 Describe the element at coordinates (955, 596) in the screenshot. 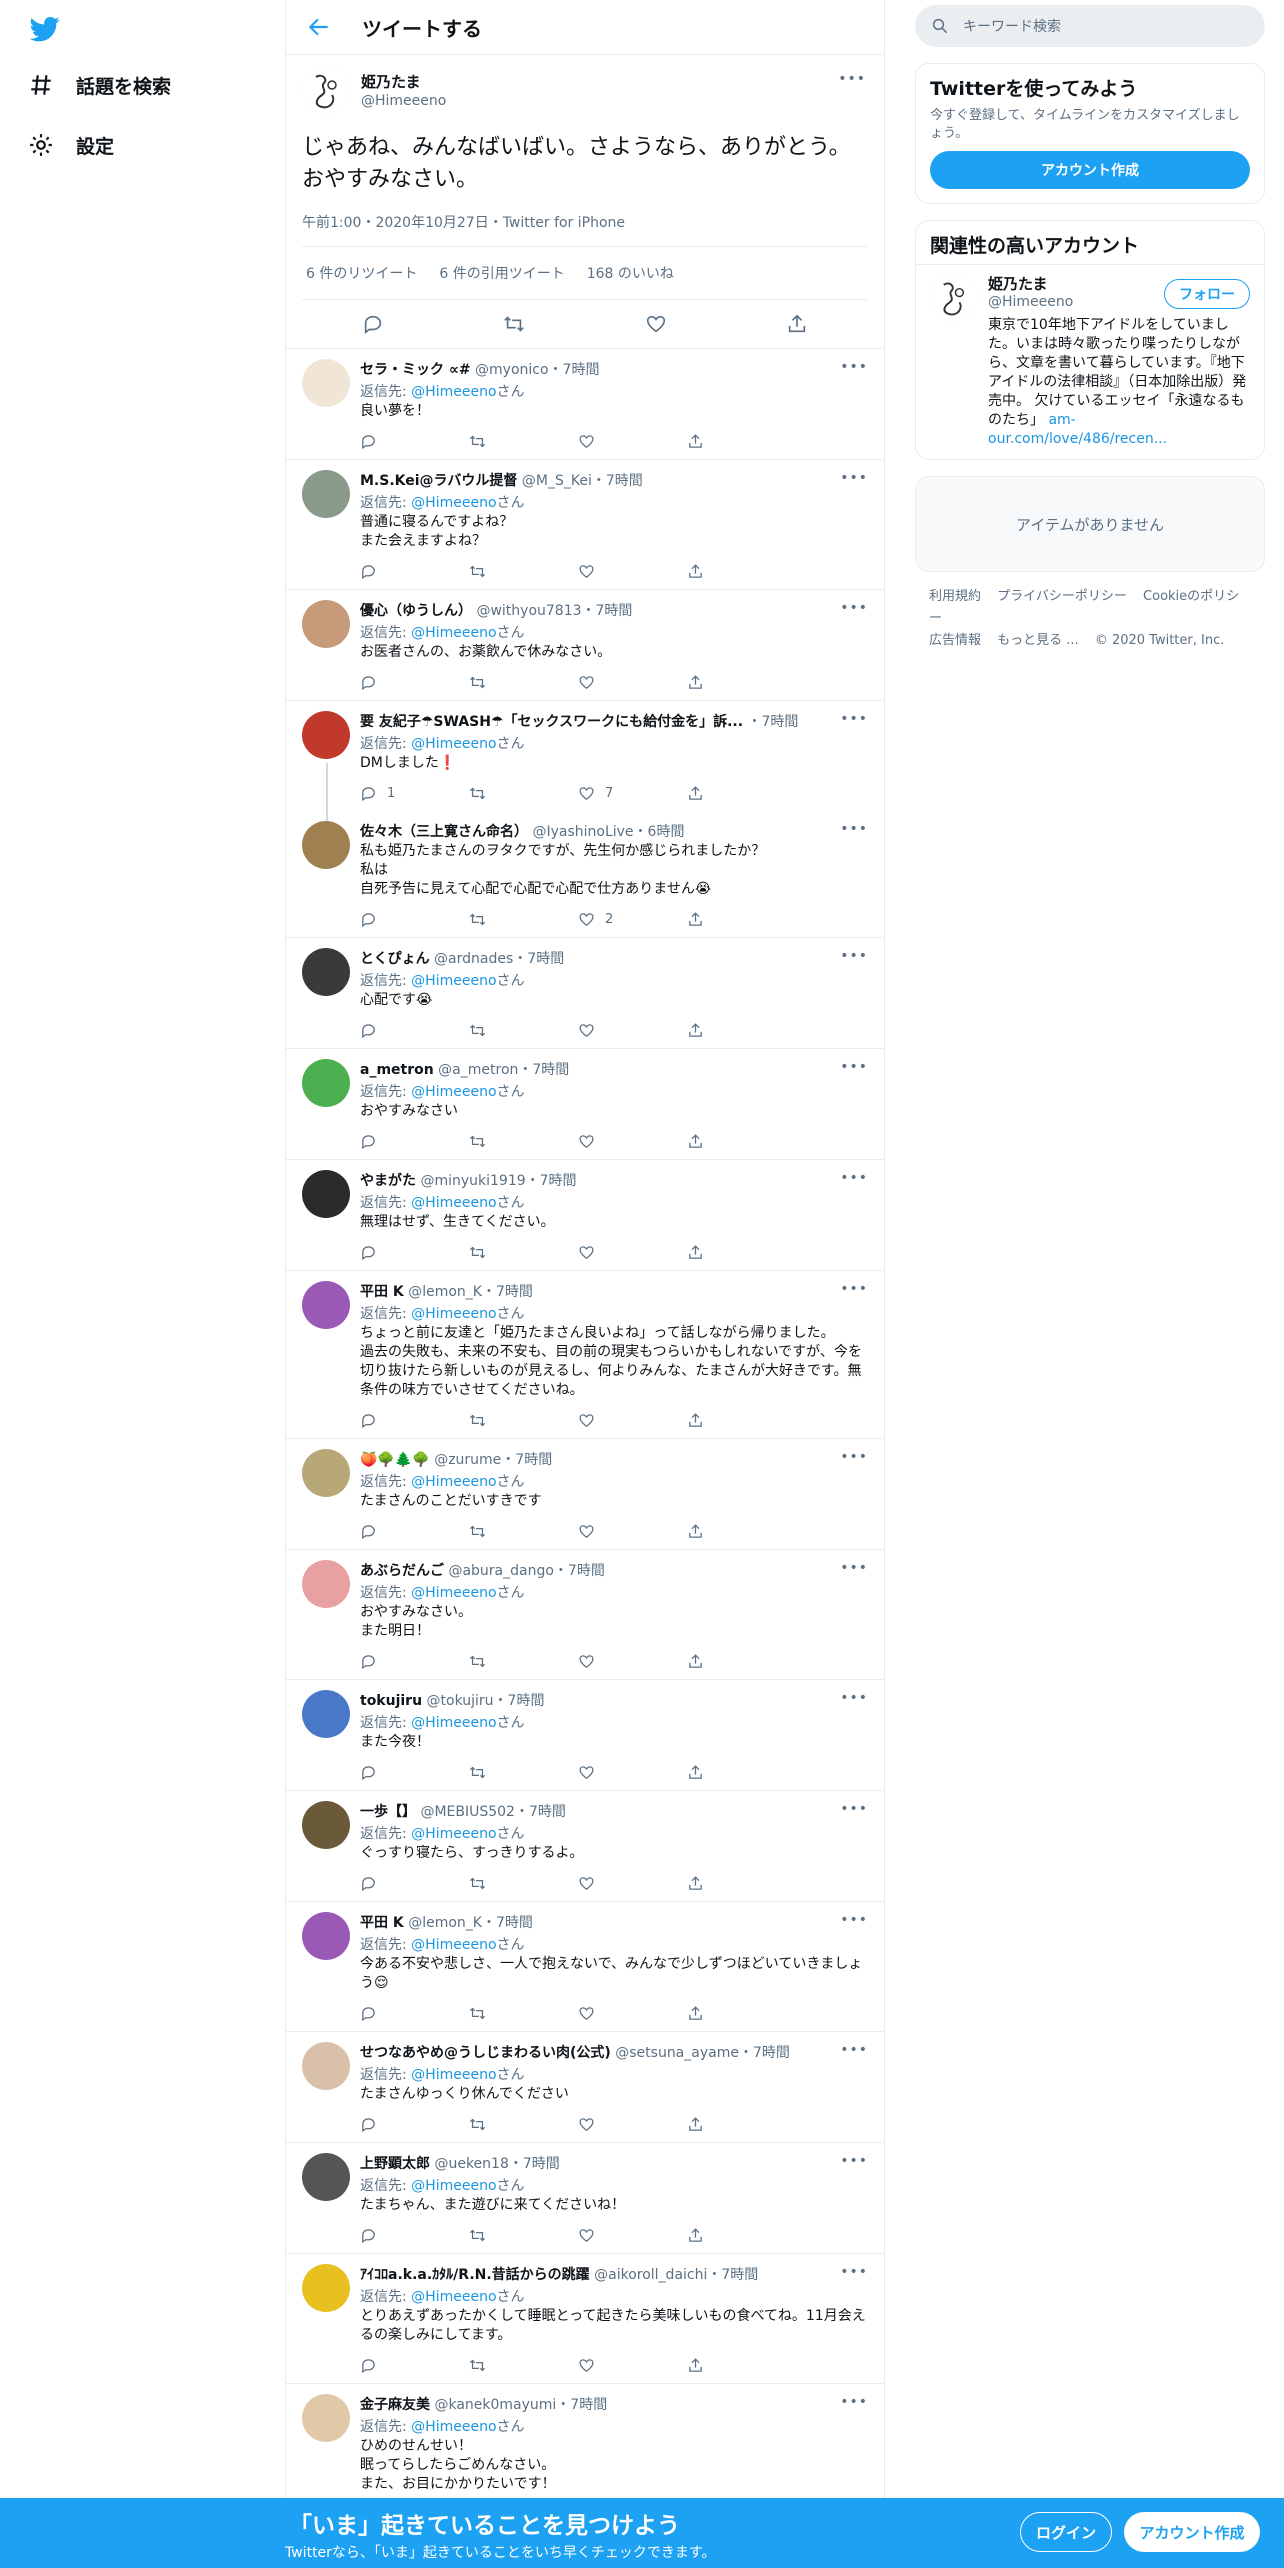

I see `terms-link: 利用規約` at that location.